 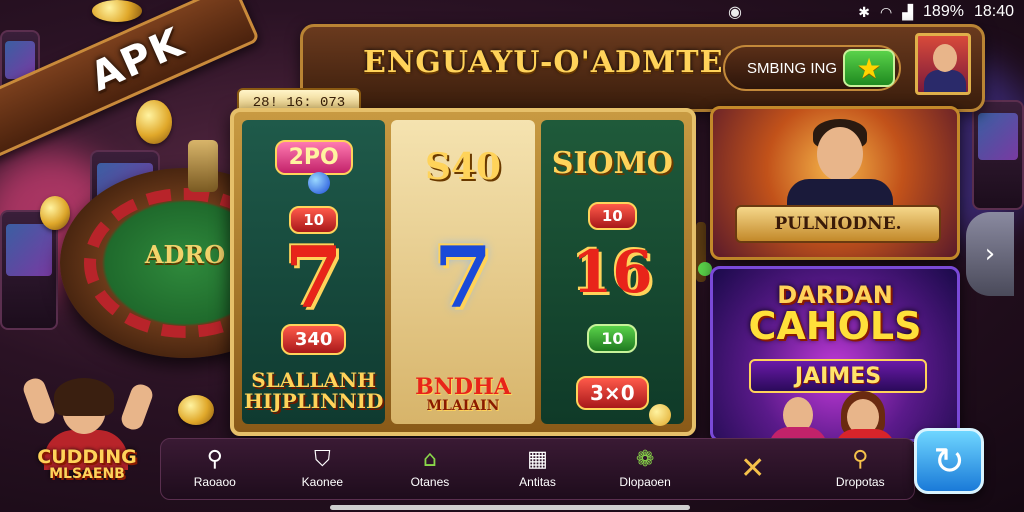 What do you see at coordinates (130, 81) in the screenshot?
I see `apk-ribbon: APK` at bounding box center [130, 81].